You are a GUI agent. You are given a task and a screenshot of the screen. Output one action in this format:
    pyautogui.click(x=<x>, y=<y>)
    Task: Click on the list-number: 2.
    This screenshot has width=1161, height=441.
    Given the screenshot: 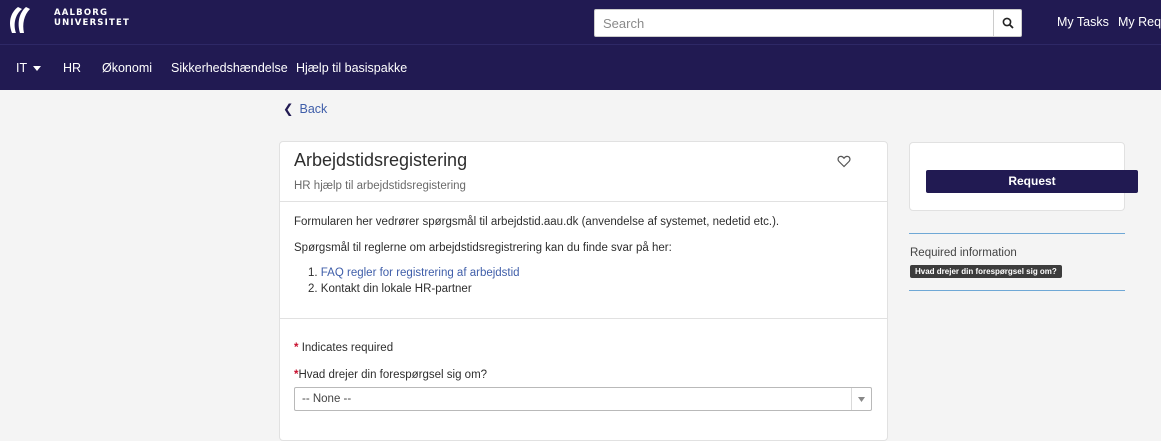 What is the action you would take?
    pyautogui.click(x=313, y=289)
    